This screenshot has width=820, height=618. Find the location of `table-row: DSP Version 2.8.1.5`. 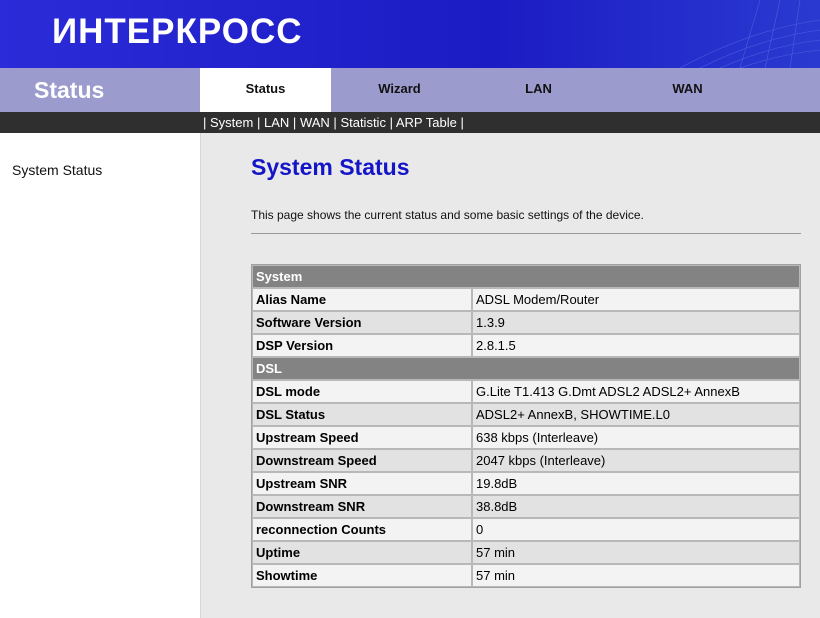

table-row: DSP Version 2.8.1.5 is located at coordinates (526, 345).